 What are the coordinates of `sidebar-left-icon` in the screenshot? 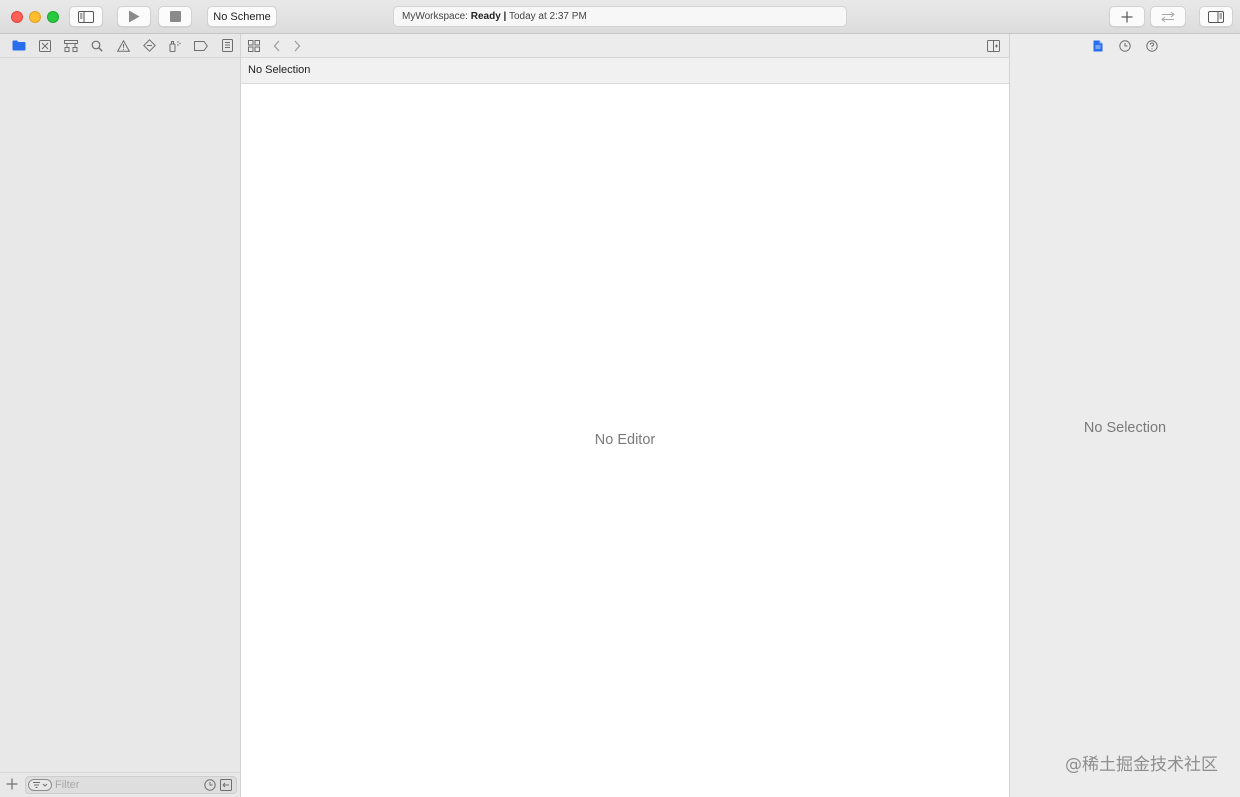 It's located at (86, 16).